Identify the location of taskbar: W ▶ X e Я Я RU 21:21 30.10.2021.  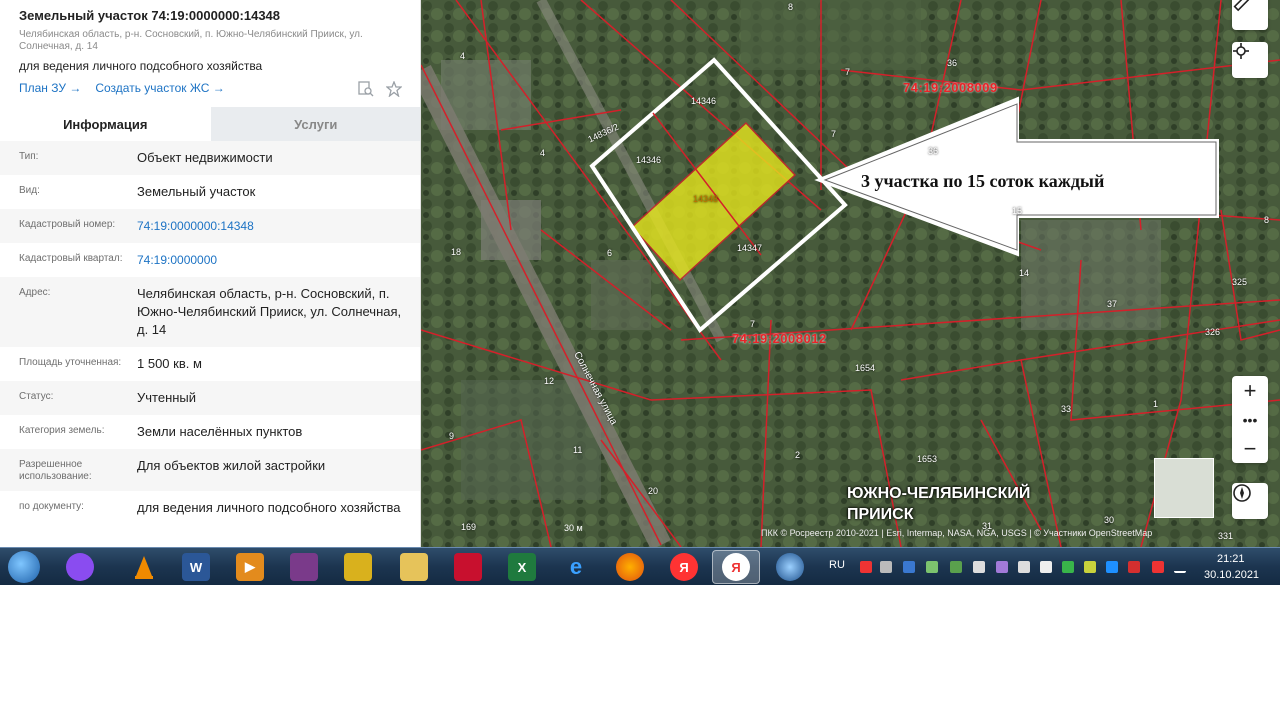
(640, 566).